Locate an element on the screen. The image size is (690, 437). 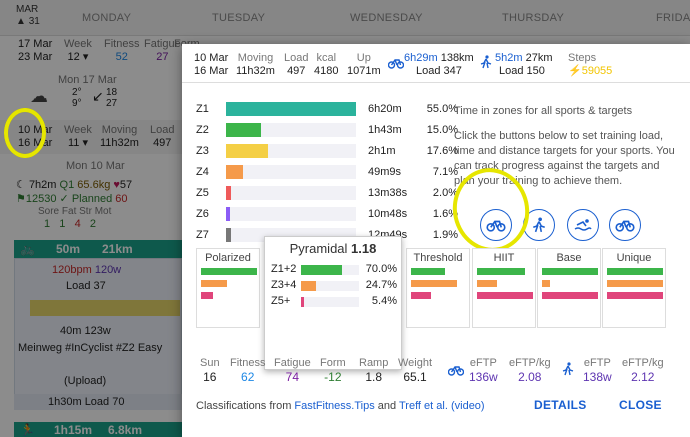
pyramidal-row: Z3+4 24.7% is located at coordinates (334, 286).